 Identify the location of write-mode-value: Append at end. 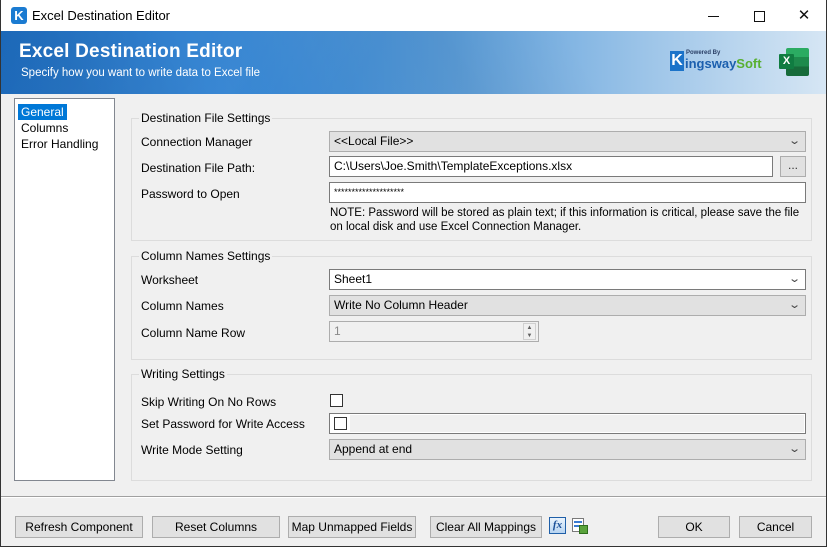
(373, 449).